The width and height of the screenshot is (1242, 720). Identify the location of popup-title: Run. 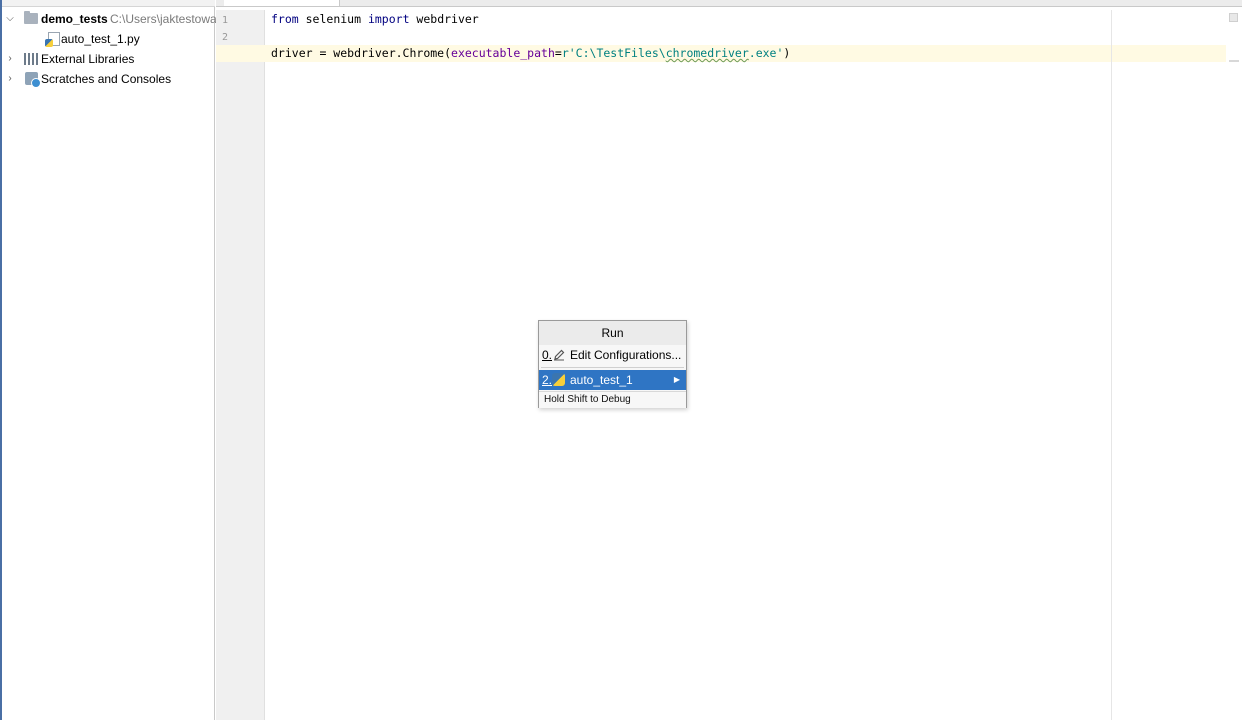
(612, 333).